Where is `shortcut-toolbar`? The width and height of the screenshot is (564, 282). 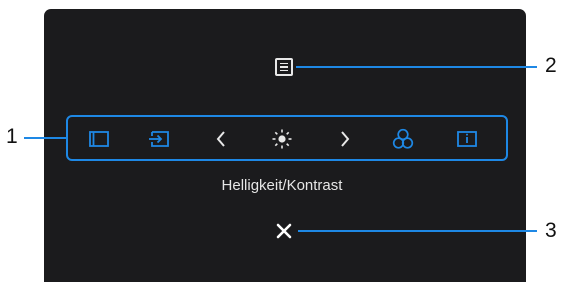 shortcut-toolbar is located at coordinates (287, 138).